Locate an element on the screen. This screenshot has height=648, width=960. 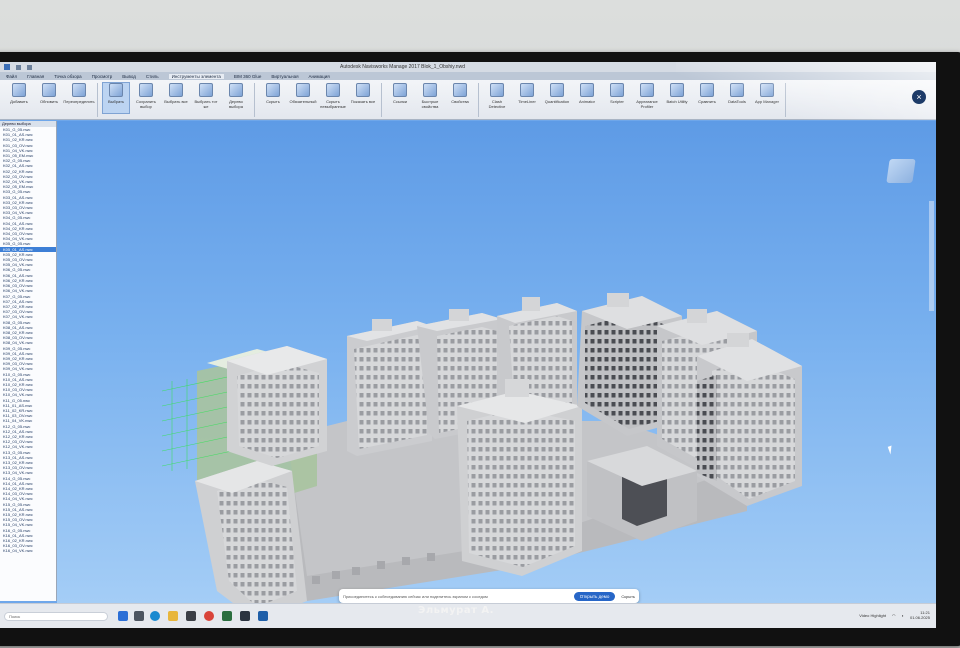
ribbon-button: Дерево выбора is located at coordinates (236, 98).